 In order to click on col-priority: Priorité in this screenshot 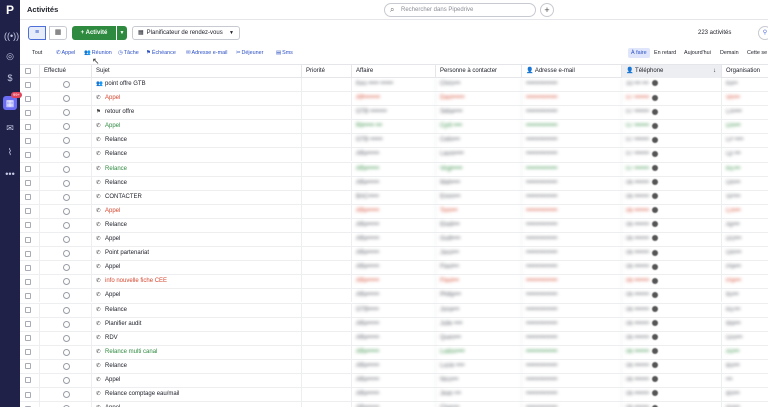, I will do `click(327, 71)`.